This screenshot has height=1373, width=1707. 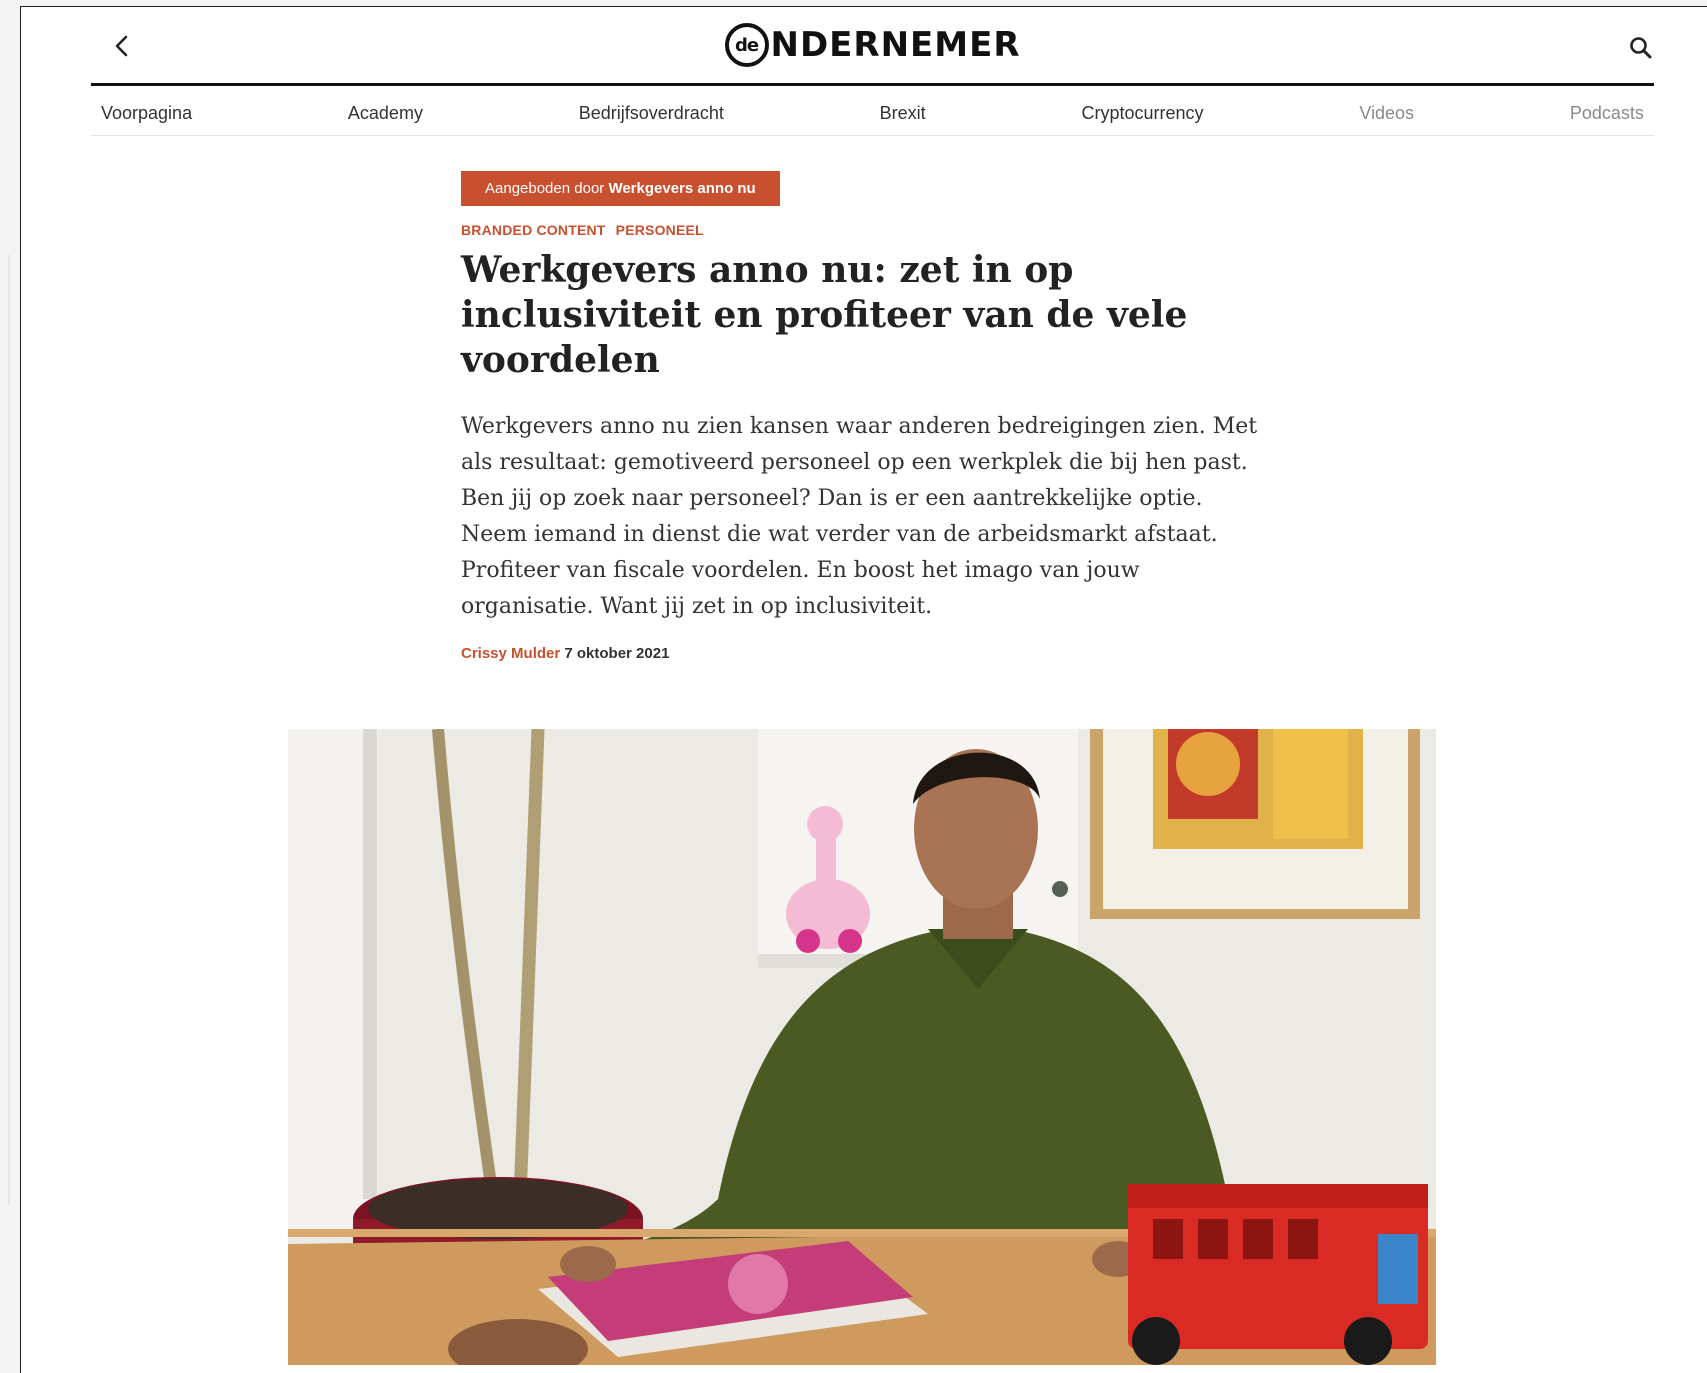 I want to click on header-rule, so click(x=872, y=84).